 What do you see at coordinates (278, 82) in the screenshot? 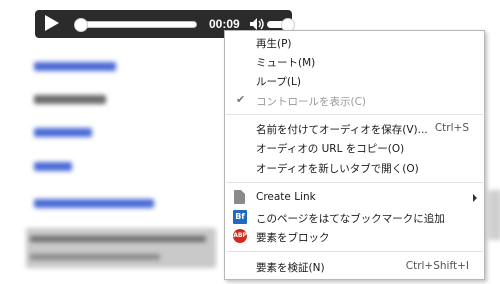
I see `menu-item-label: ループ(L)` at bounding box center [278, 82].